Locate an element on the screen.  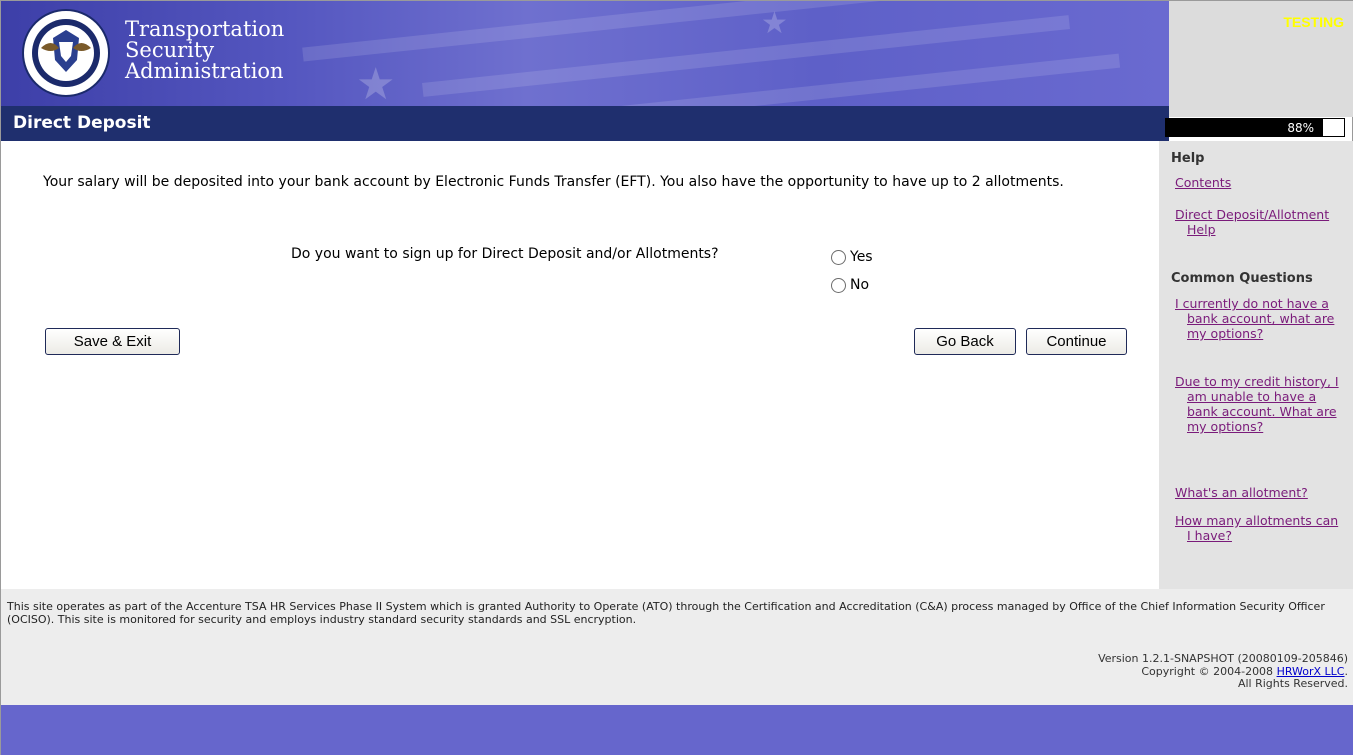
radio-no-option: No is located at coordinates (850, 285).